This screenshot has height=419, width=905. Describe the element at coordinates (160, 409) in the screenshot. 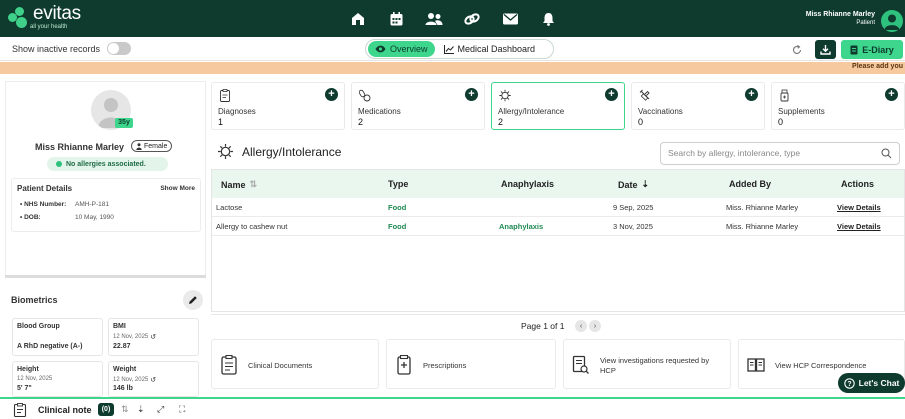

I see `expand-icon: ⤢` at that location.